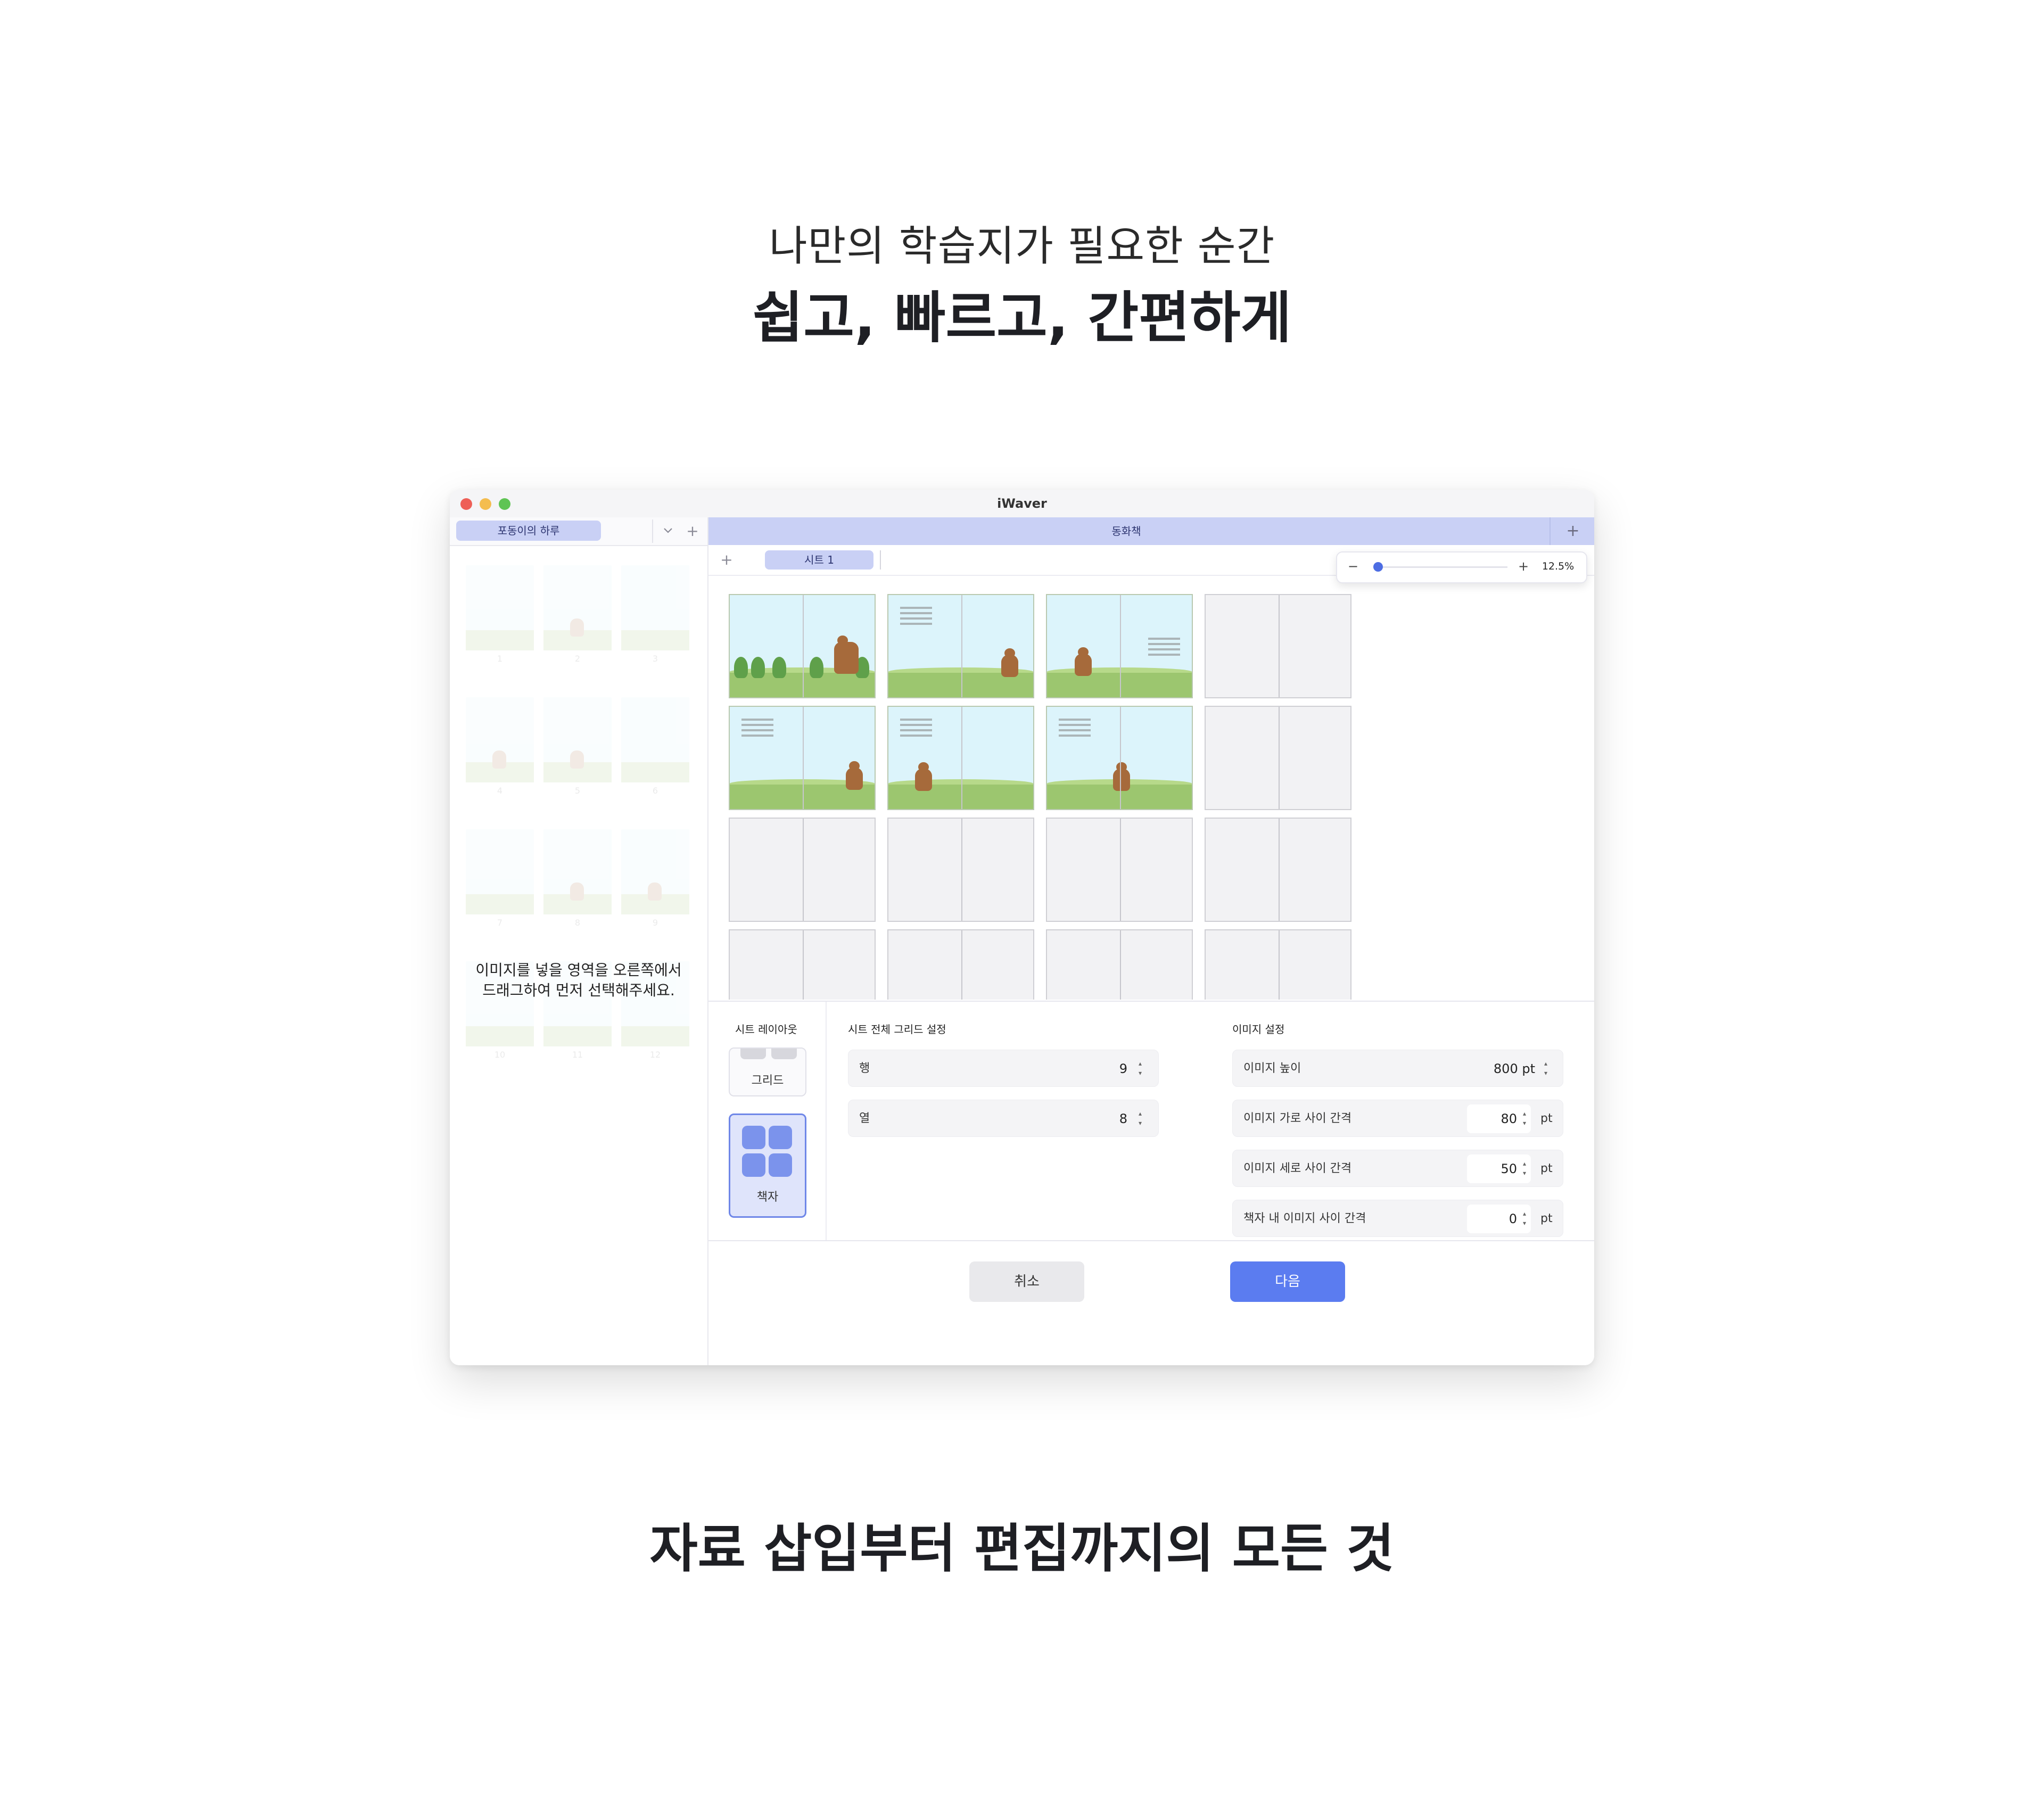 The image size is (2044, 1815). I want to click on document-tab-bar: 포동이의 하루 +, so click(579, 531).